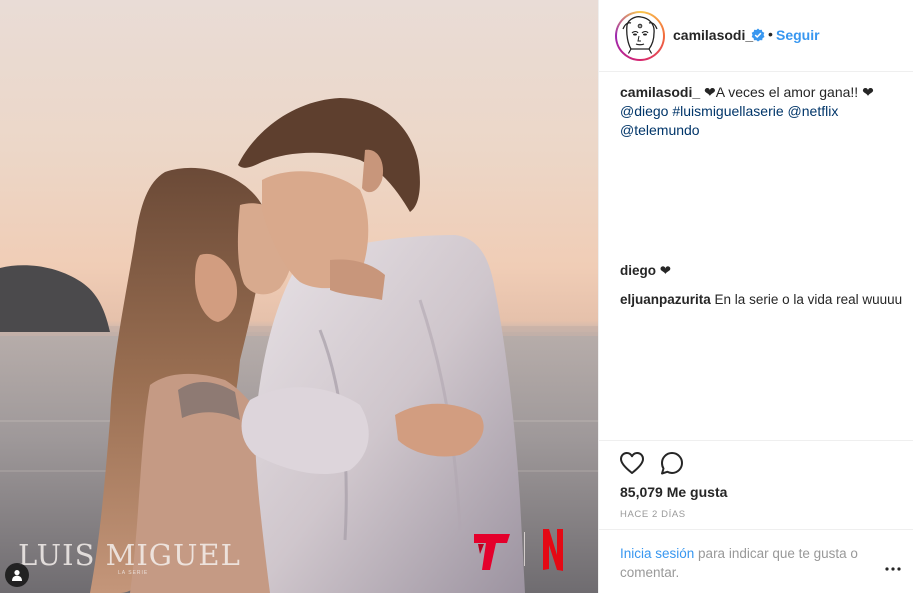  I want to click on post-header: camilasodi_ • Seguir, so click(756, 36).